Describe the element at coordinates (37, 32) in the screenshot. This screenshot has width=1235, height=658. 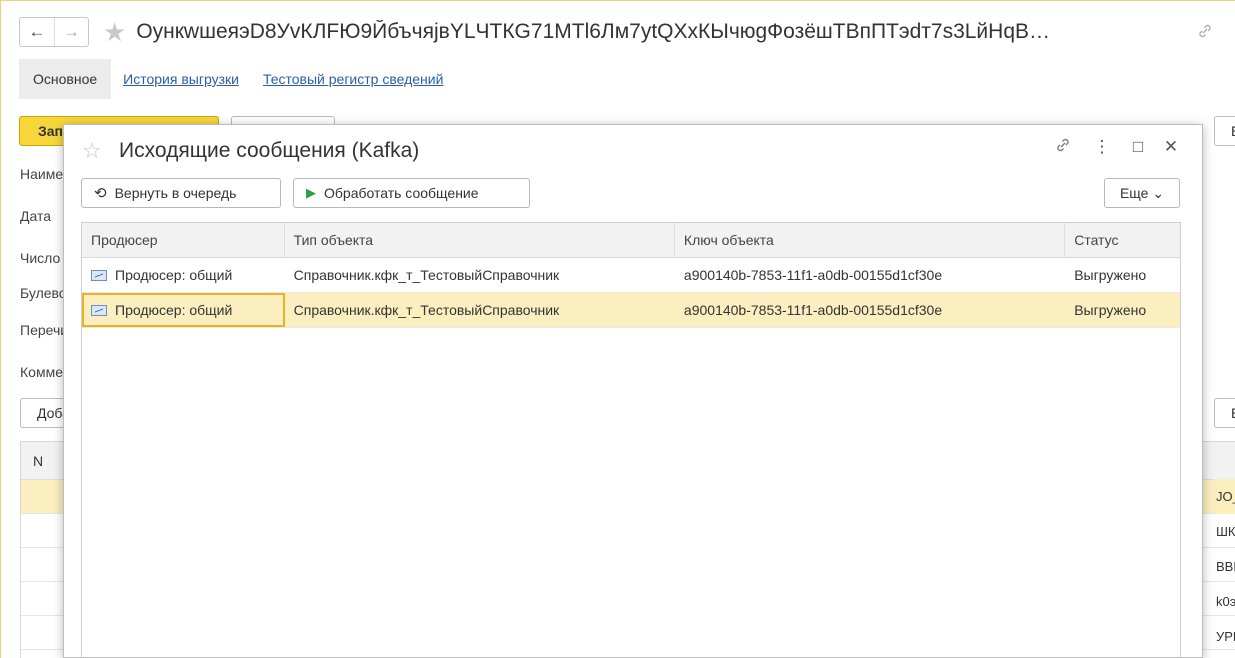
I see `back-arrow-icon: ←` at that location.